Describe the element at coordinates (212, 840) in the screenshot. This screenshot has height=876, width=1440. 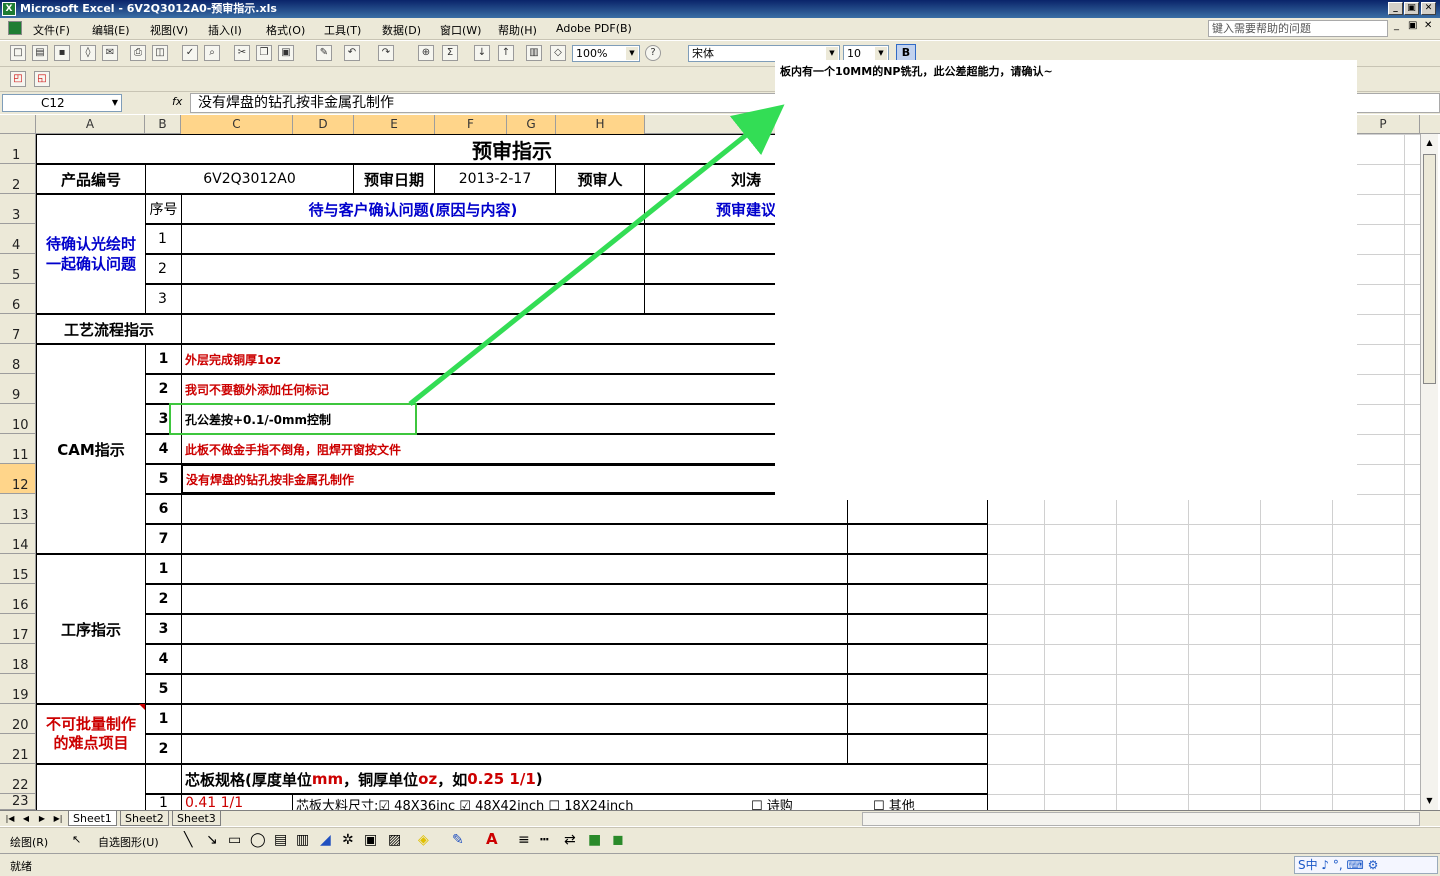
I see `arrow-icon: ↘` at that location.